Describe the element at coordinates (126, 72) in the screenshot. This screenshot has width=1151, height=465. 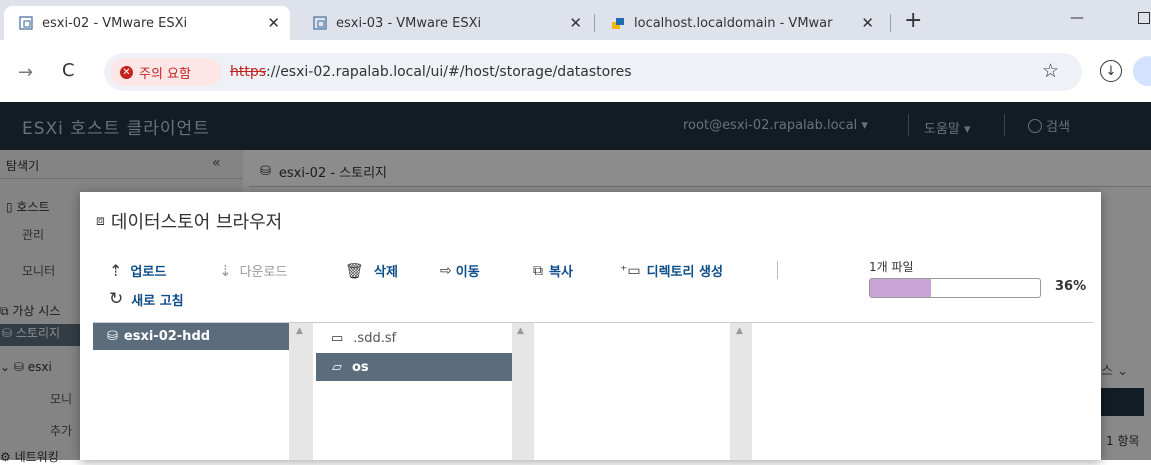
I see `warning-icon: ✕` at that location.